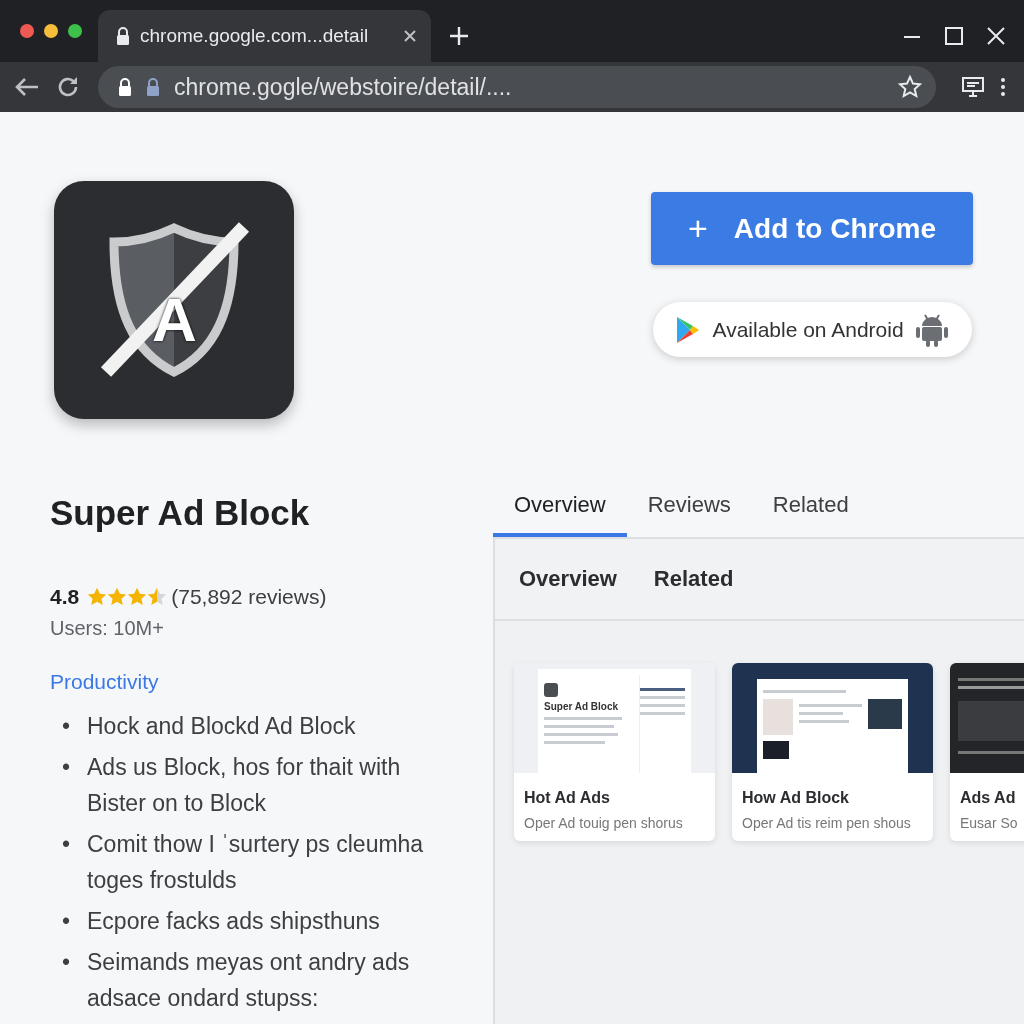 The width and height of the screenshot is (1024, 1024). What do you see at coordinates (973, 87) in the screenshot?
I see `cast-icon` at bounding box center [973, 87].